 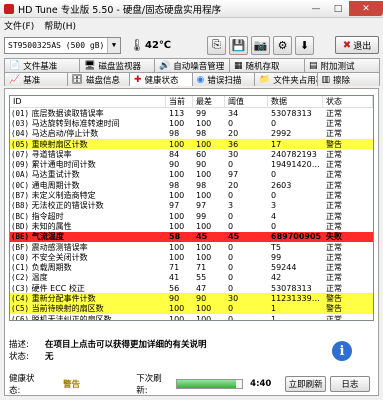 I want to click on cell-worst: 98, so click(x=201, y=134).